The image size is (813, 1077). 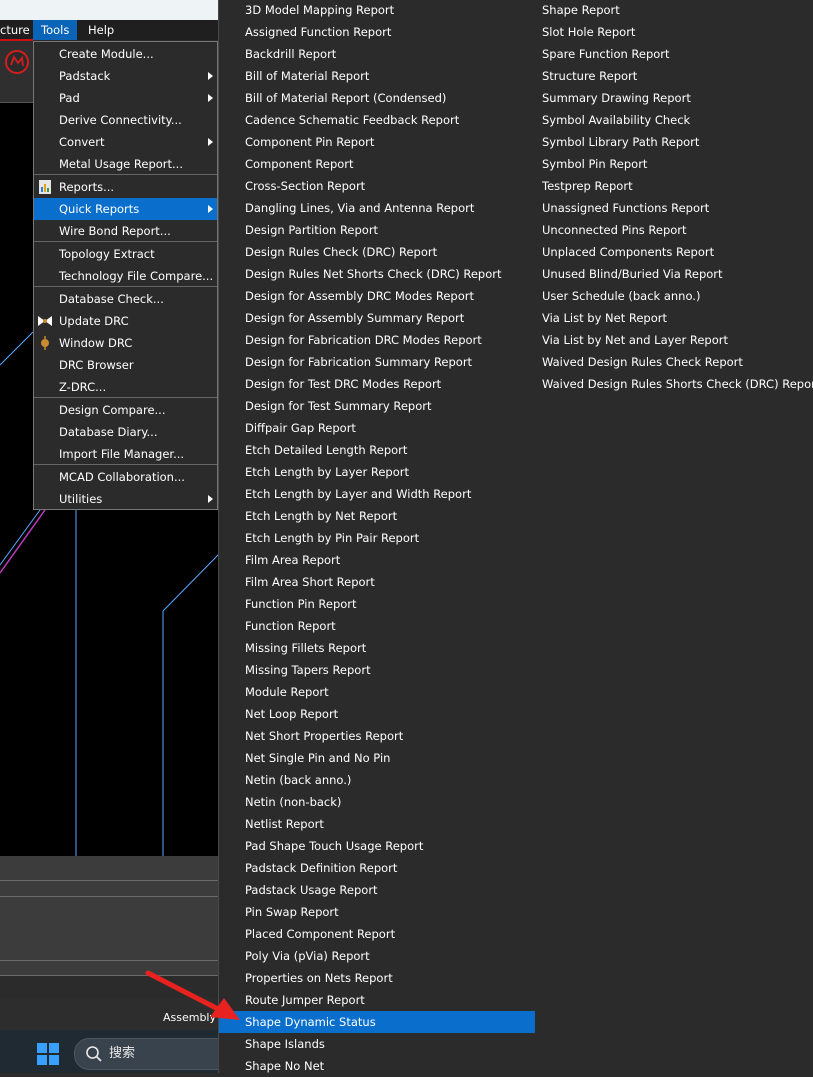 I want to click on report-item-shape-dynamic-status: Shape Dynamic Status, so click(x=377, y=1022).